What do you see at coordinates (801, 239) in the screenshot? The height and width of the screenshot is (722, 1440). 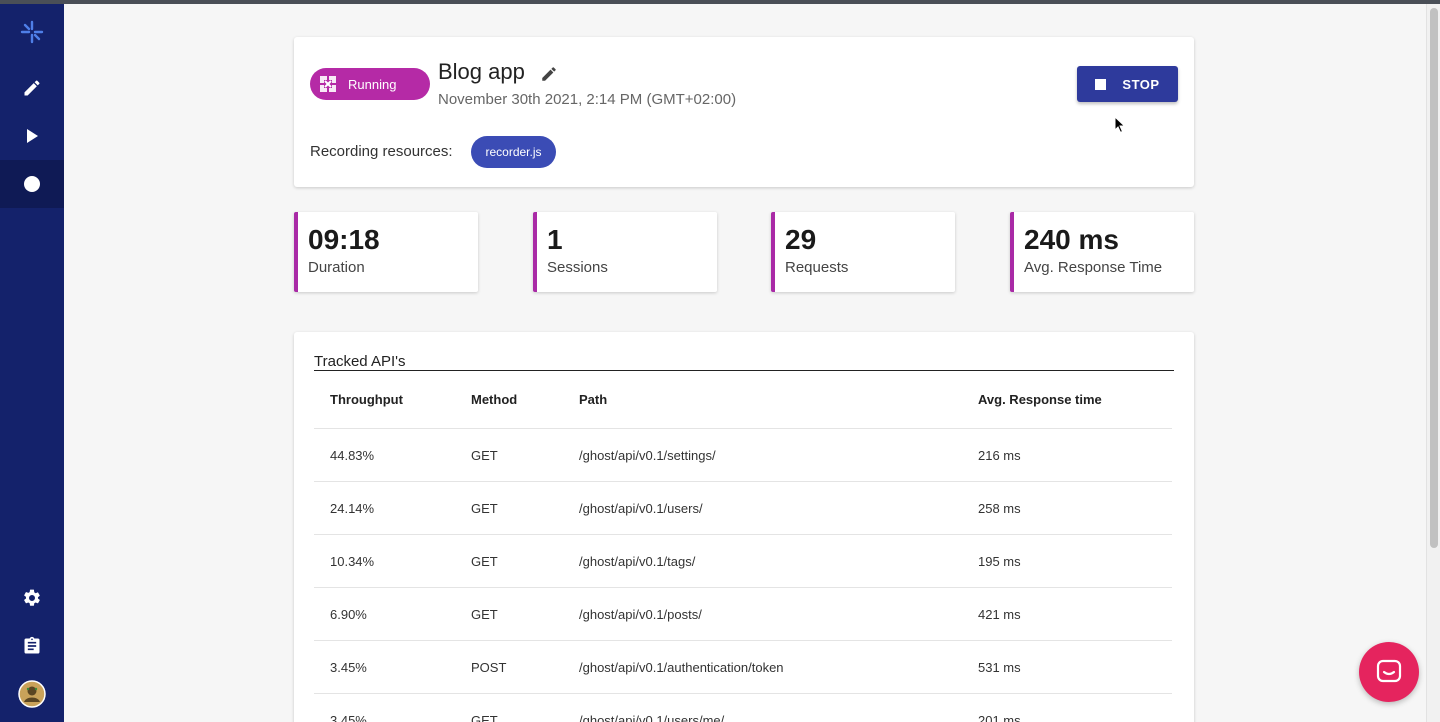 I see `stat-value: 29` at bounding box center [801, 239].